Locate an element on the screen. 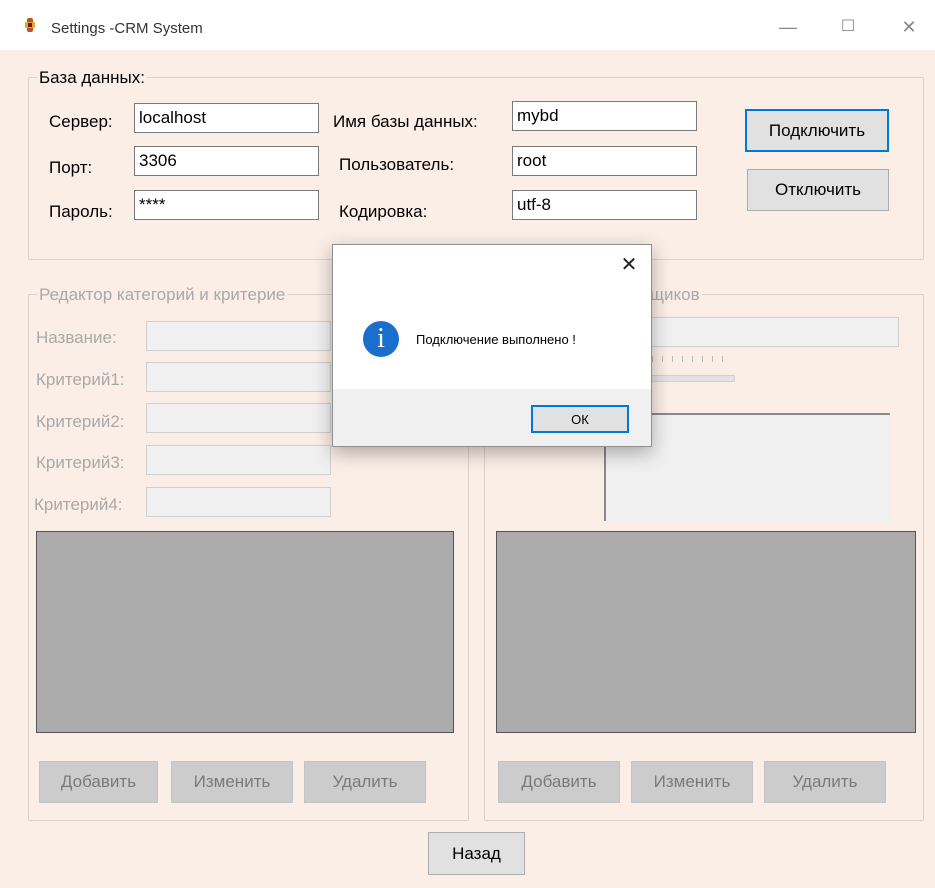 This screenshot has width=935, height=888. dbname-label: Имя базы данных: is located at coordinates (405, 121).